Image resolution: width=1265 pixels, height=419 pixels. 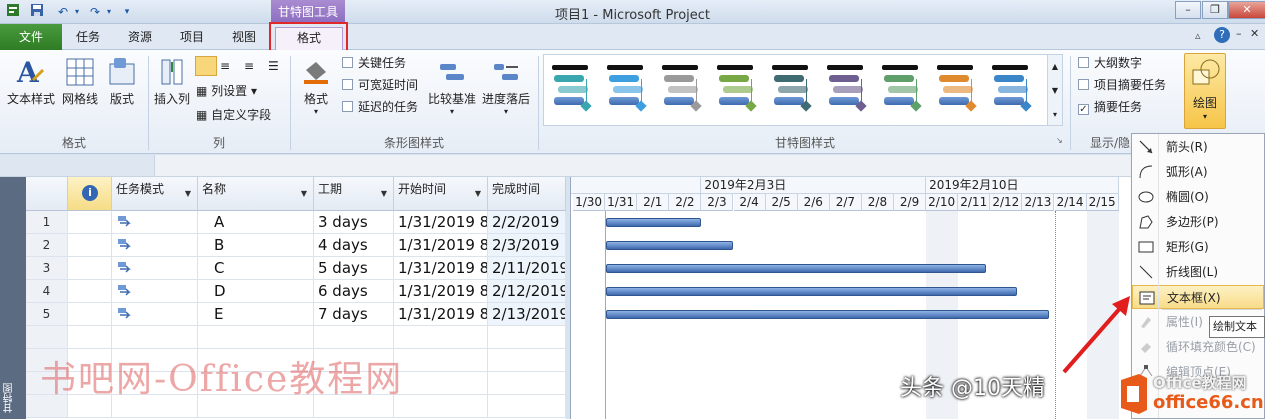 I want to click on finish-cell: 2/12/2019, so click(x=527, y=291).